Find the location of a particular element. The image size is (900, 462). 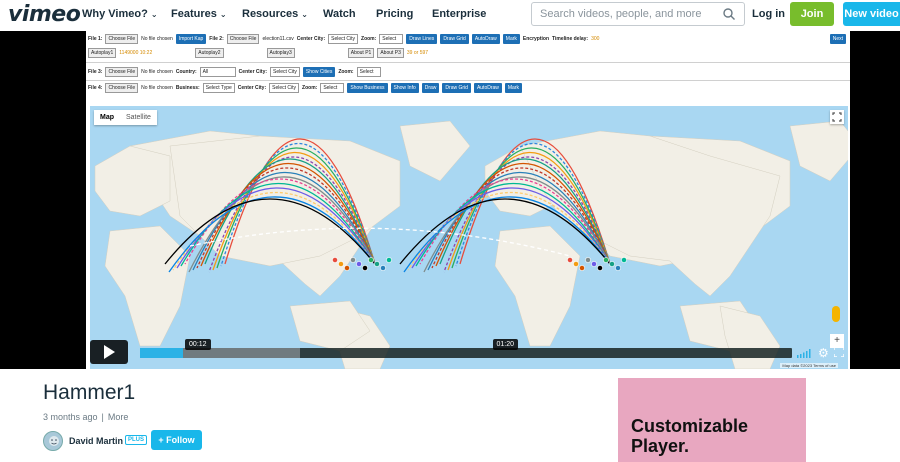

search-placeholder: Search videos, people, and more is located at coordinates (621, 14).